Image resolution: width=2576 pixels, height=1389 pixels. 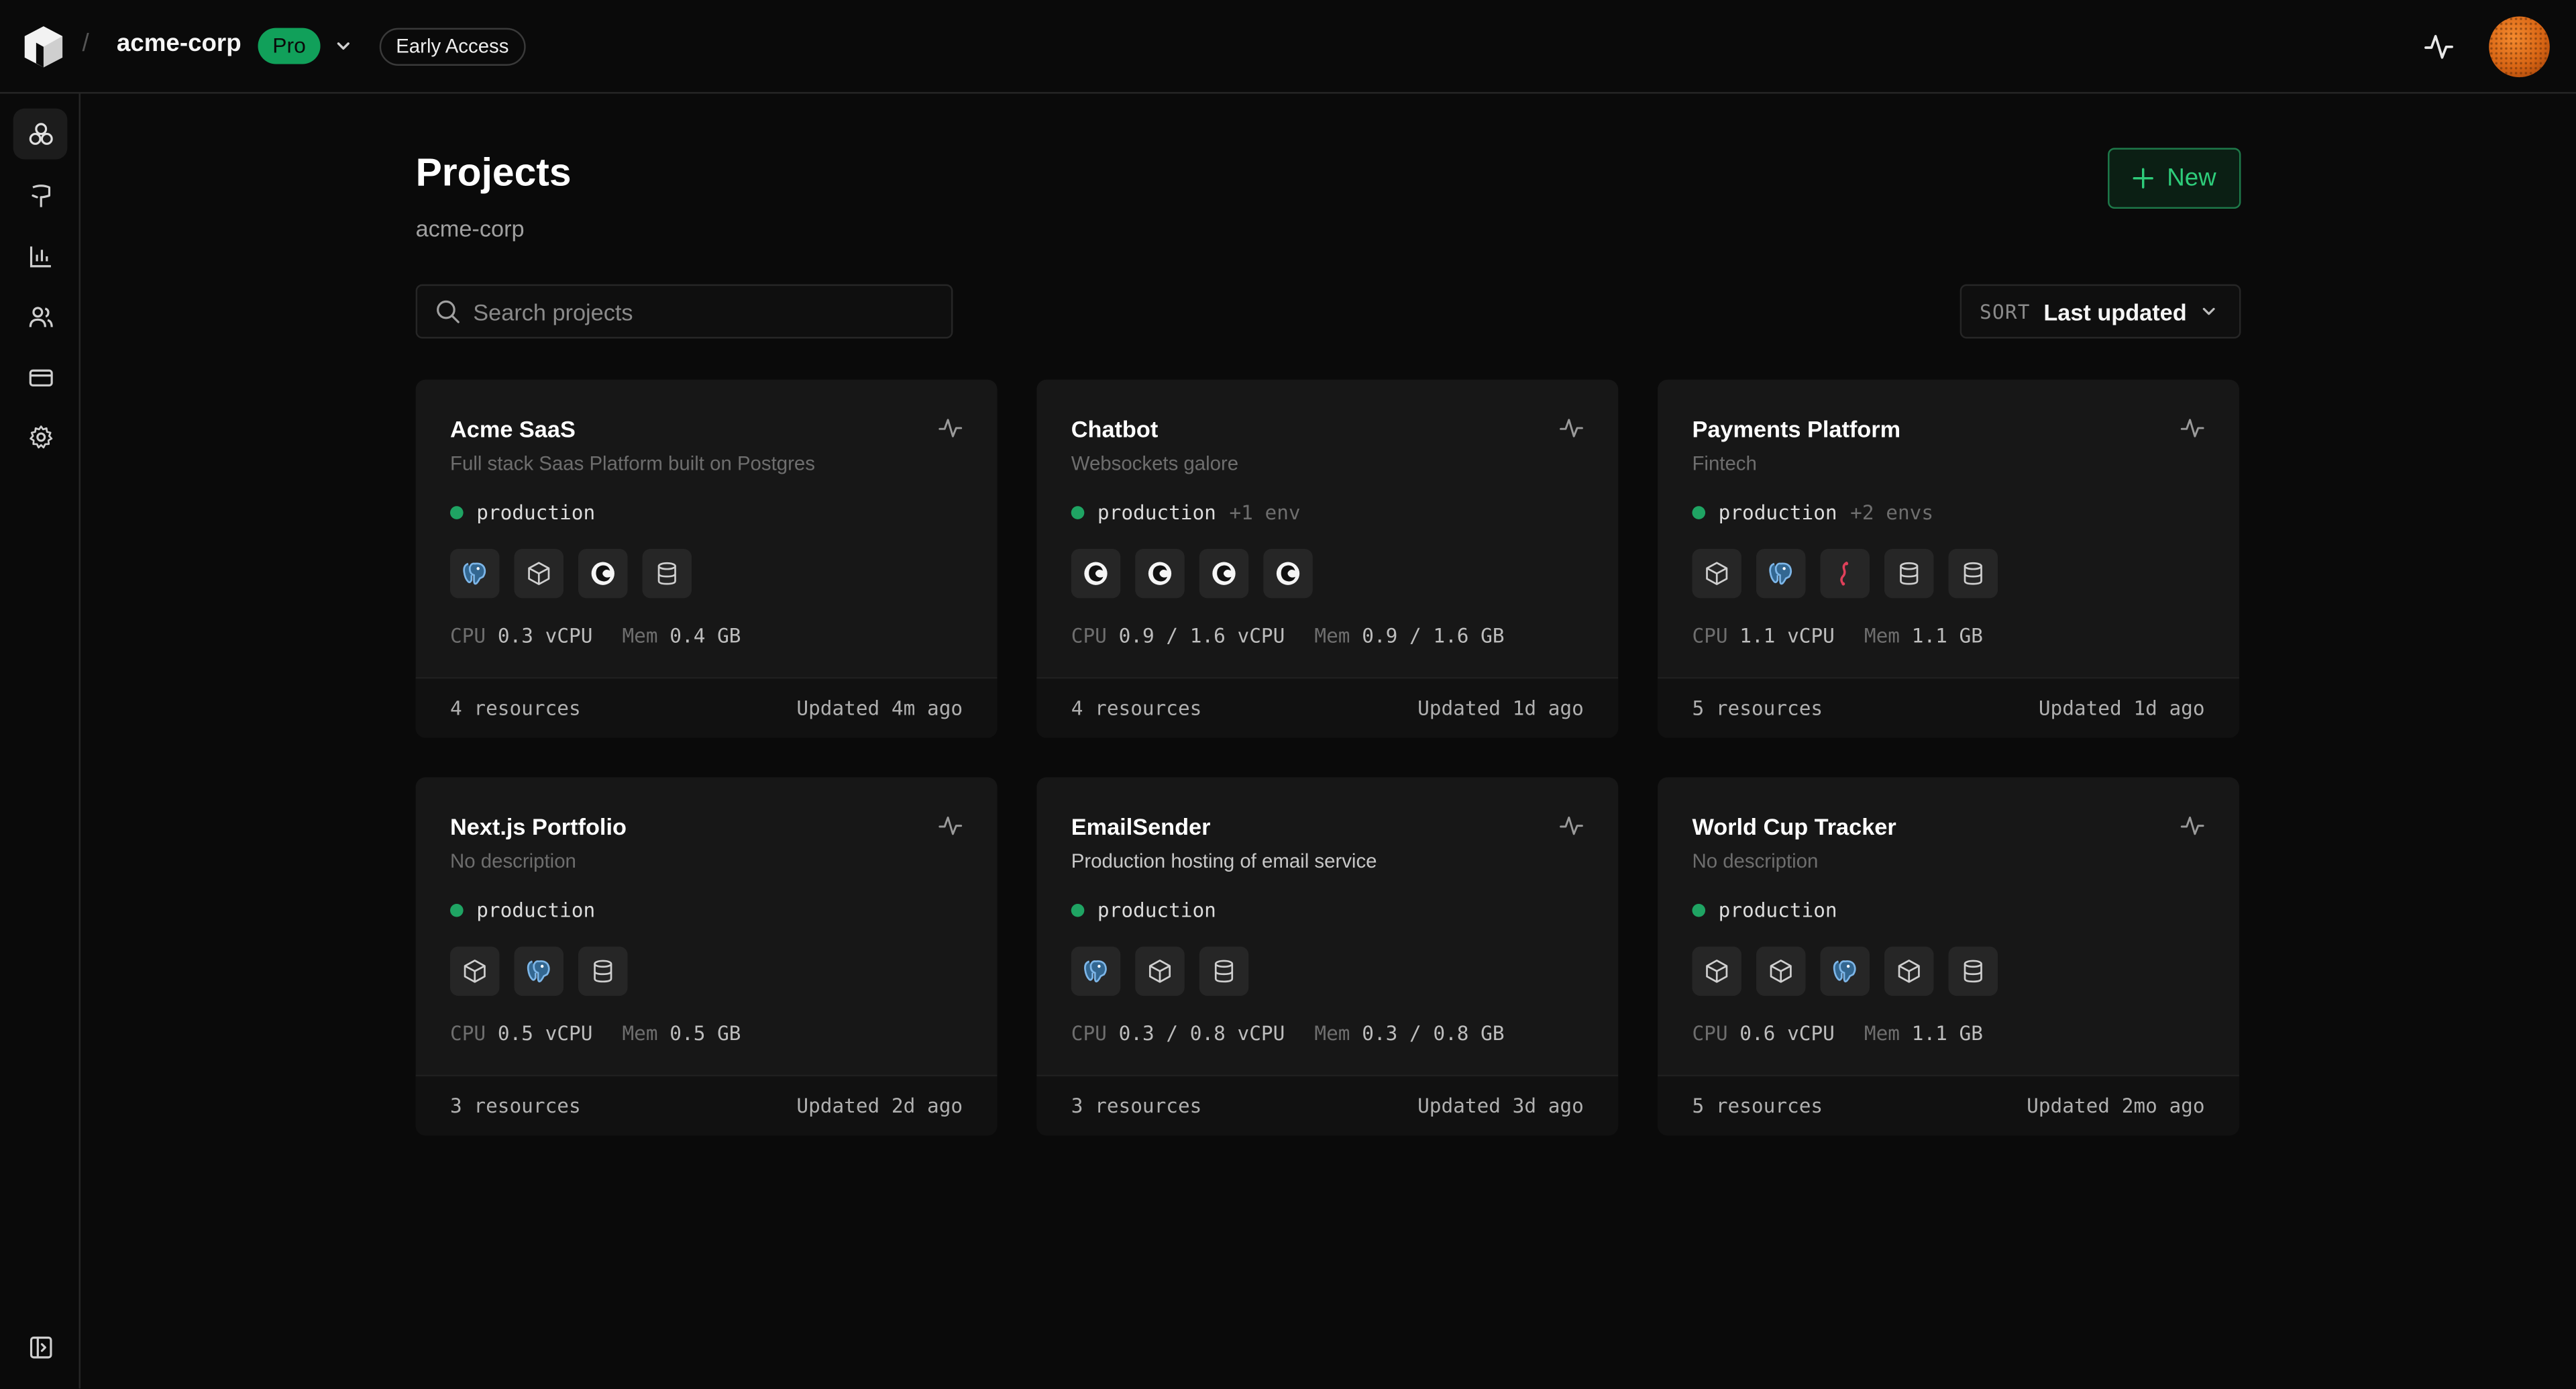 I want to click on environment-status: production +2 envs, so click(x=1812, y=512).